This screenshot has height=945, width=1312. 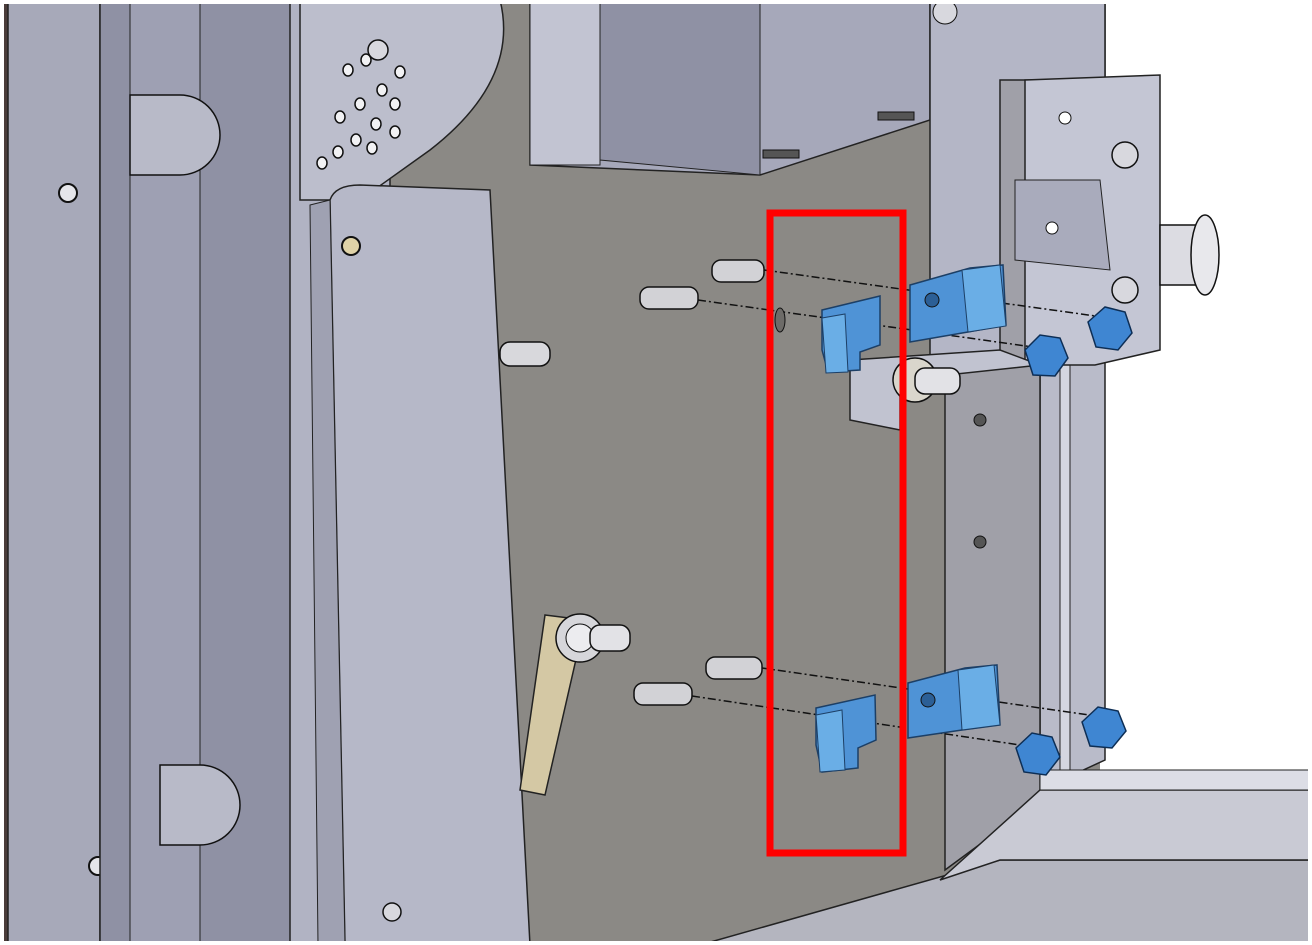 What do you see at coordinates (1205, 255) in the screenshot?
I see `block-shaft-end` at bounding box center [1205, 255].